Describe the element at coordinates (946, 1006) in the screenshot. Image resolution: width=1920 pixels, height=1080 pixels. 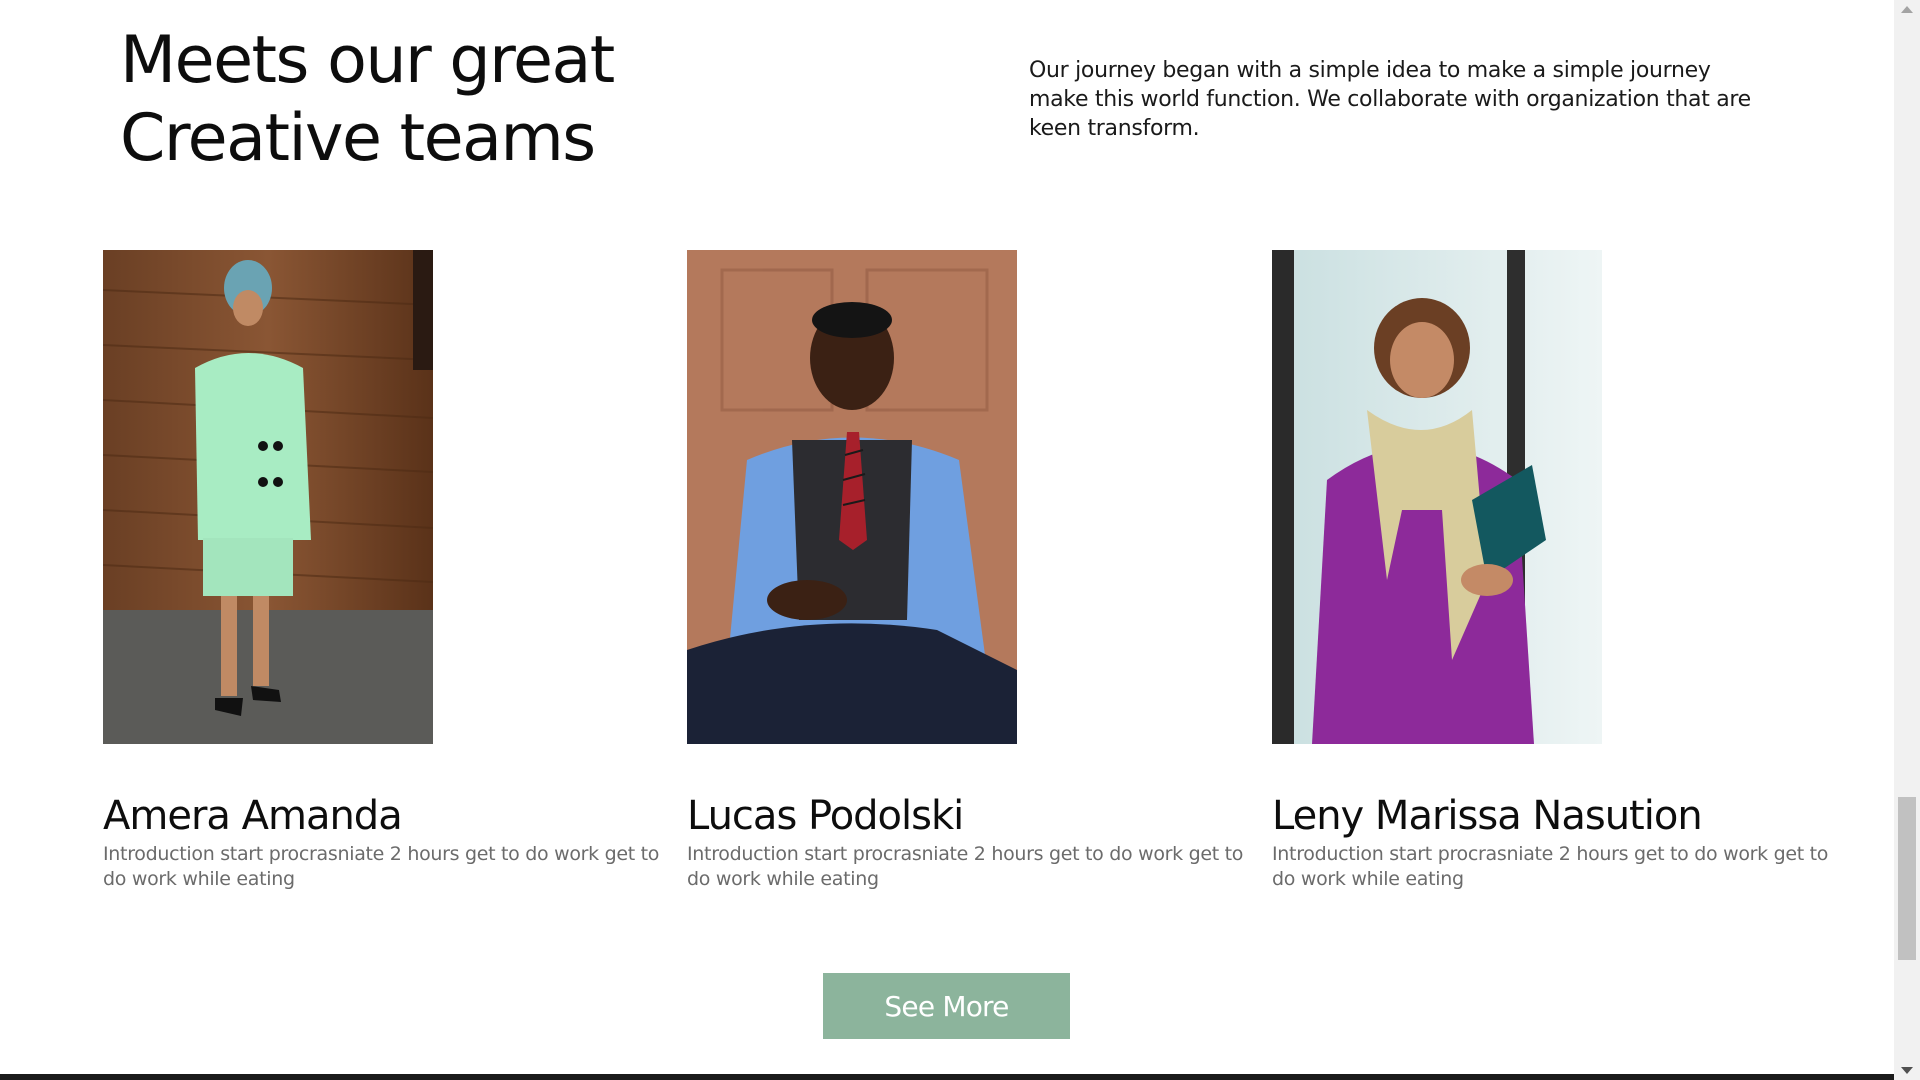
I see `see-more-button: See More` at that location.